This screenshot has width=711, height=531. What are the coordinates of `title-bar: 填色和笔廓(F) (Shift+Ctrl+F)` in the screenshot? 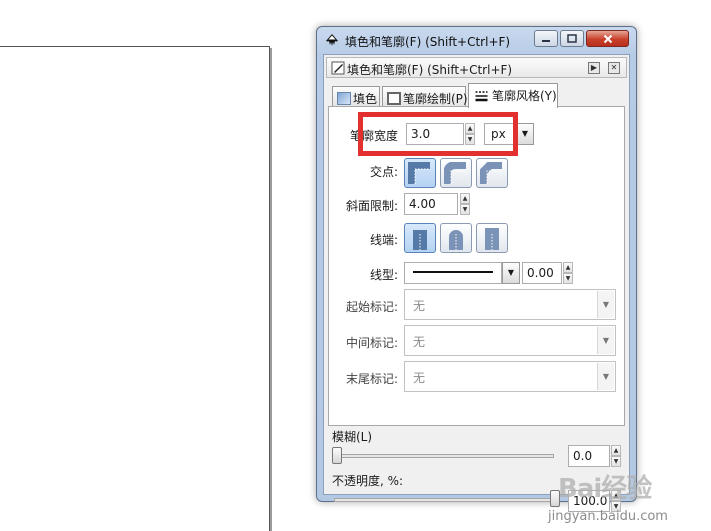 It's located at (476, 40).